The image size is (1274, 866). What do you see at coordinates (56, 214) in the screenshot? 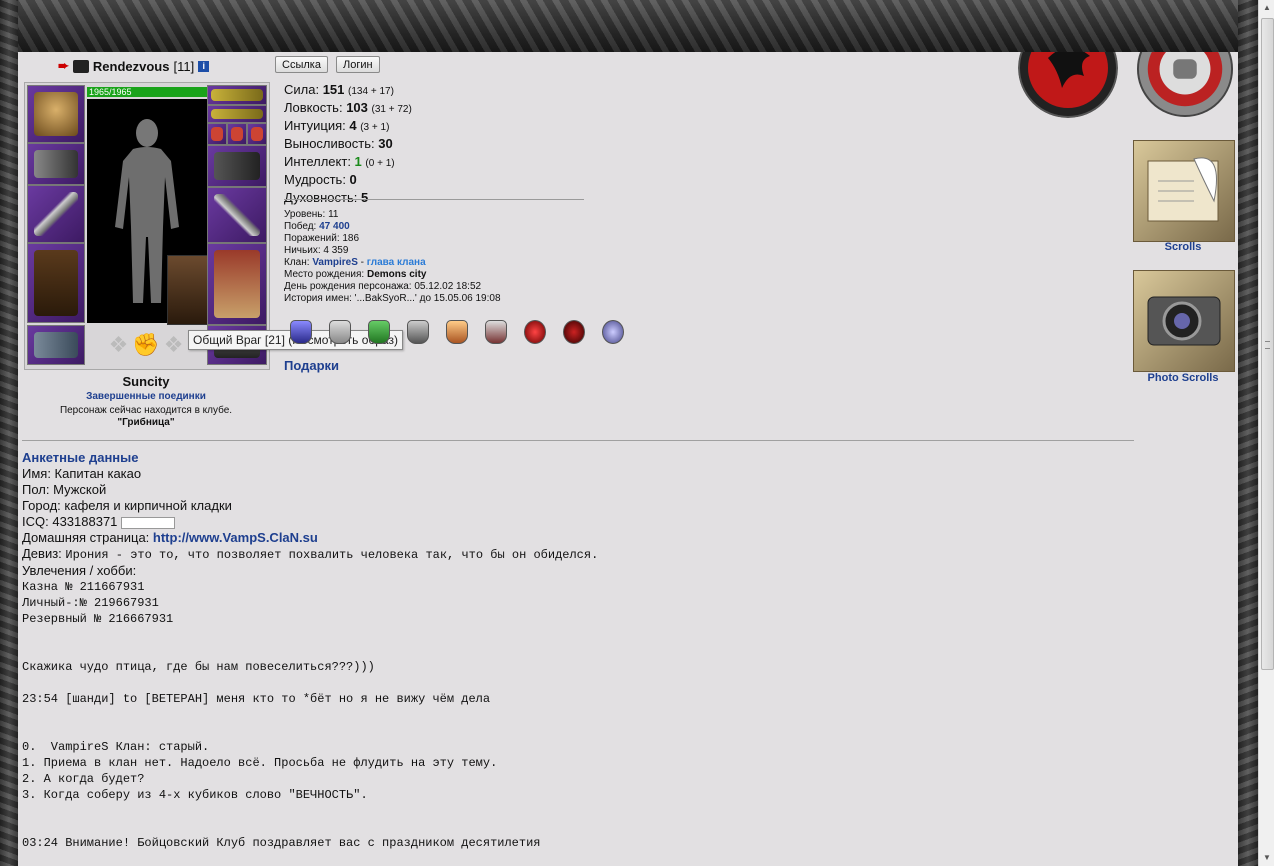
I see `weapon-left-slot` at bounding box center [56, 214].